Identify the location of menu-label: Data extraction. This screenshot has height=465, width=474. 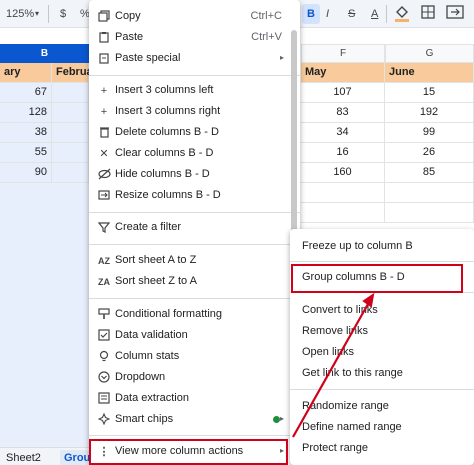
(152, 398).